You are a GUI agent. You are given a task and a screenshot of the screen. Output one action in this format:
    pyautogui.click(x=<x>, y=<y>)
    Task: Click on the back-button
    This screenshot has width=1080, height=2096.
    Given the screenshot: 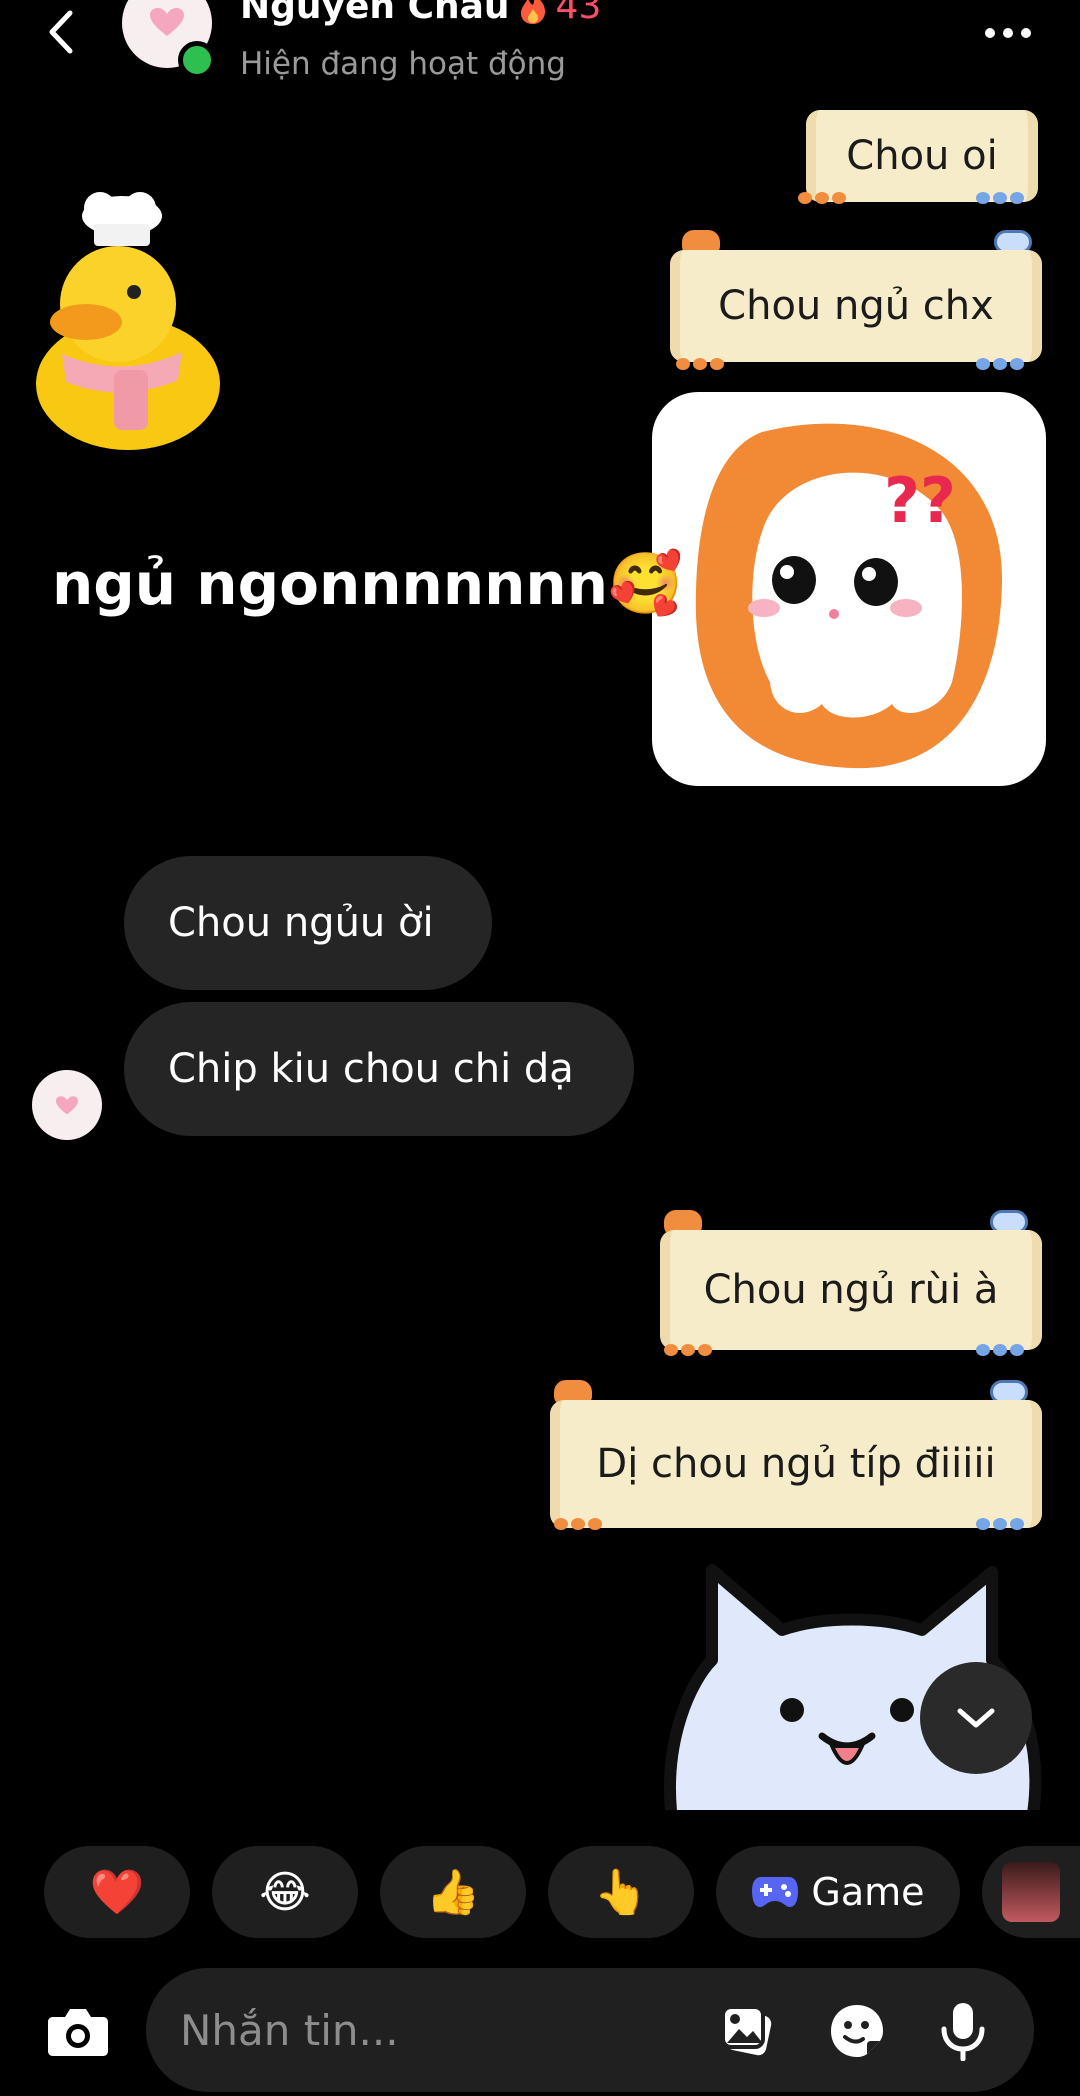 What is the action you would take?
    pyautogui.click(x=61, y=32)
    